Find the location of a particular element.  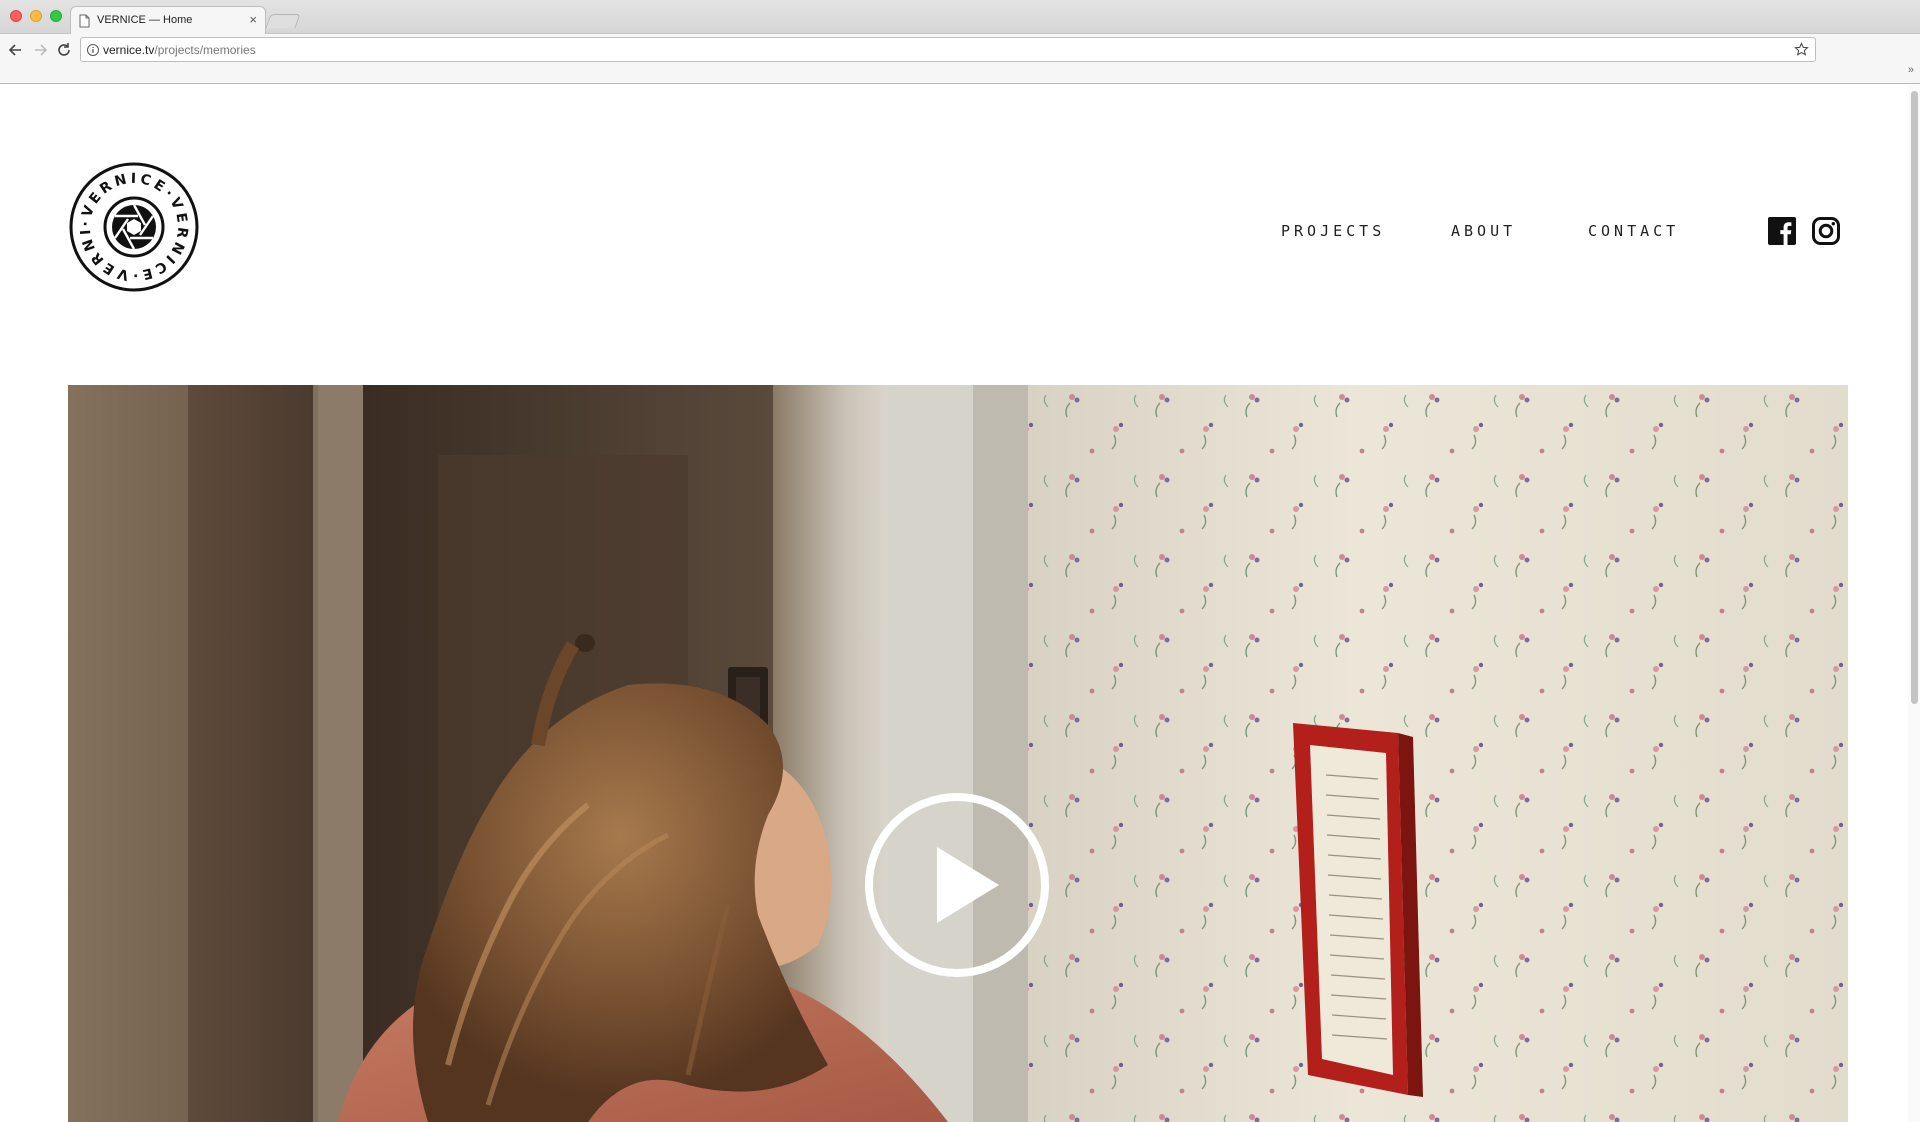

page-scrollbar is located at coordinates (1914, 603).